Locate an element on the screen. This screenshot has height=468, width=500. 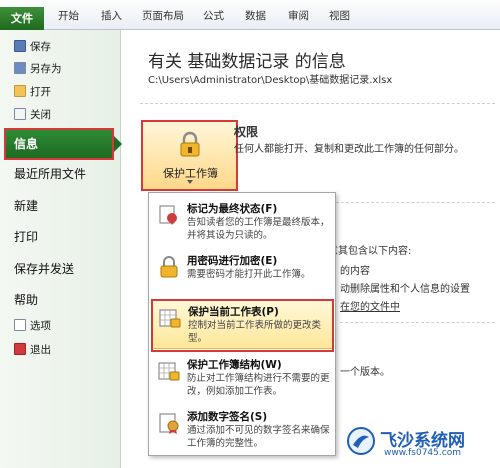
nav-options-label: 选项 is located at coordinates (40, 326).